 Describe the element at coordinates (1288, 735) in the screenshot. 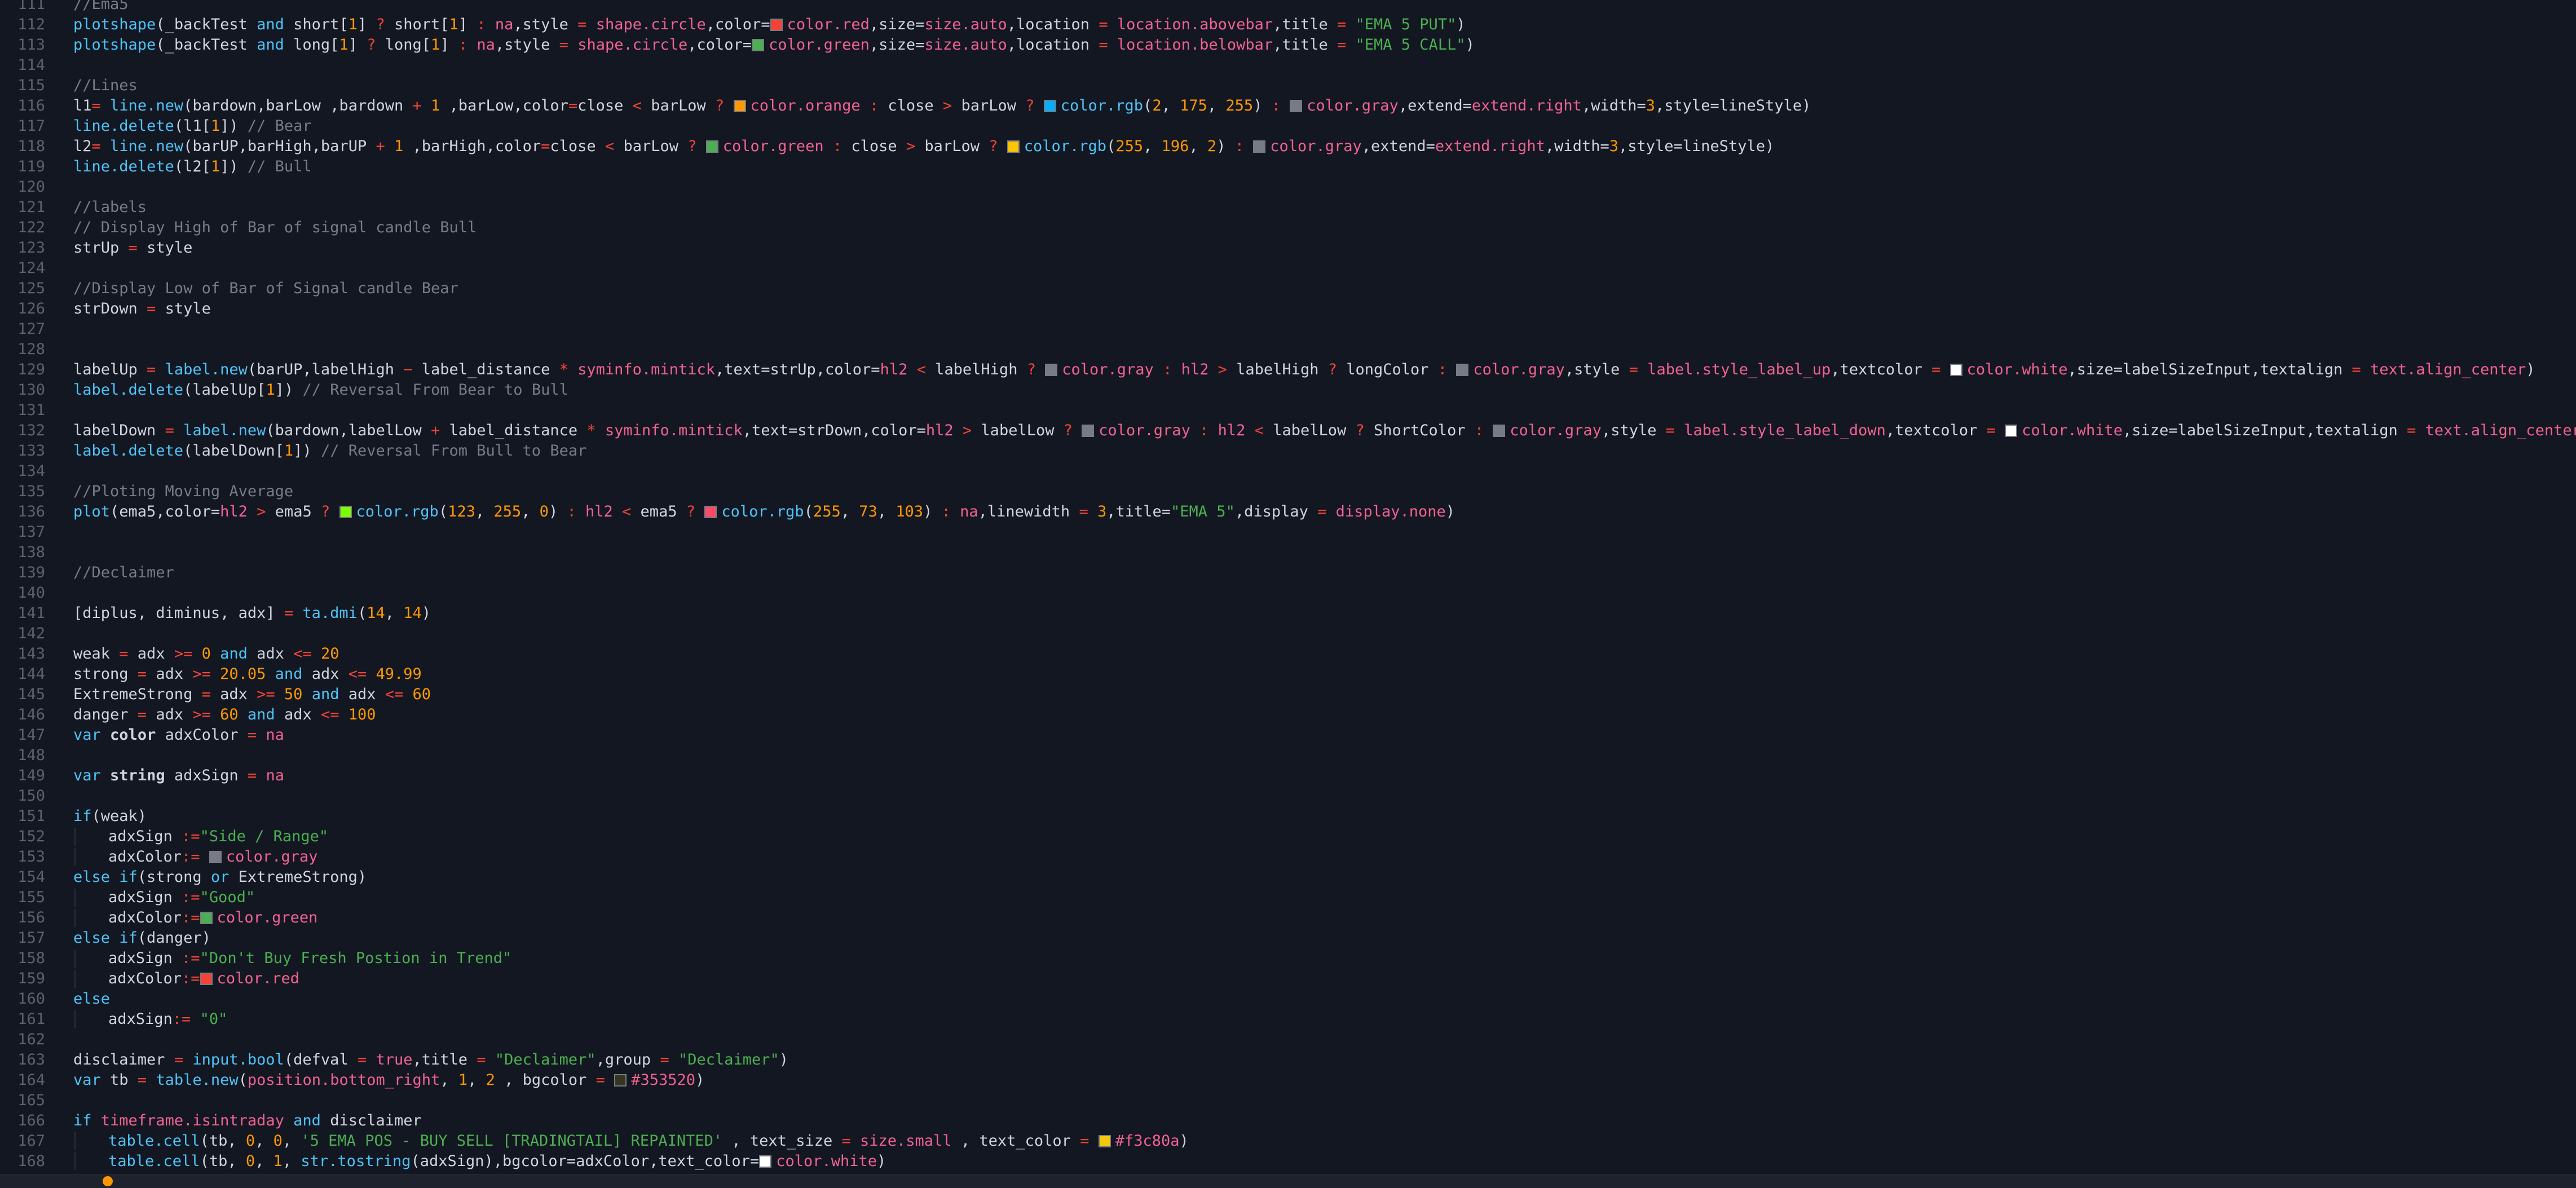

I see `code-line: 147var color adxColor = na` at that location.